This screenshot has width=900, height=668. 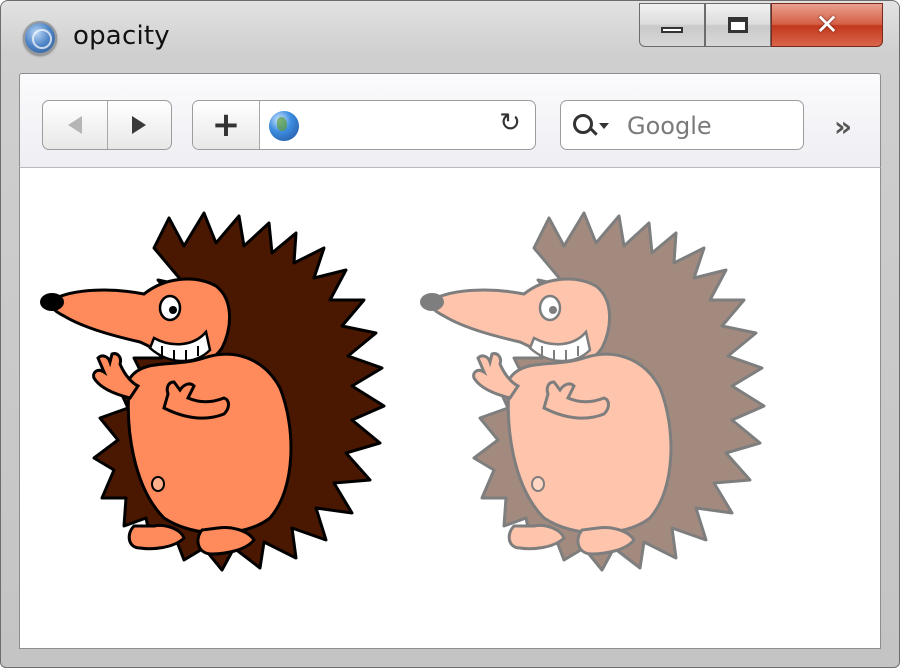 What do you see at coordinates (712, 126) in the screenshot?
I see `search-input` at bounding box center [712, 126].